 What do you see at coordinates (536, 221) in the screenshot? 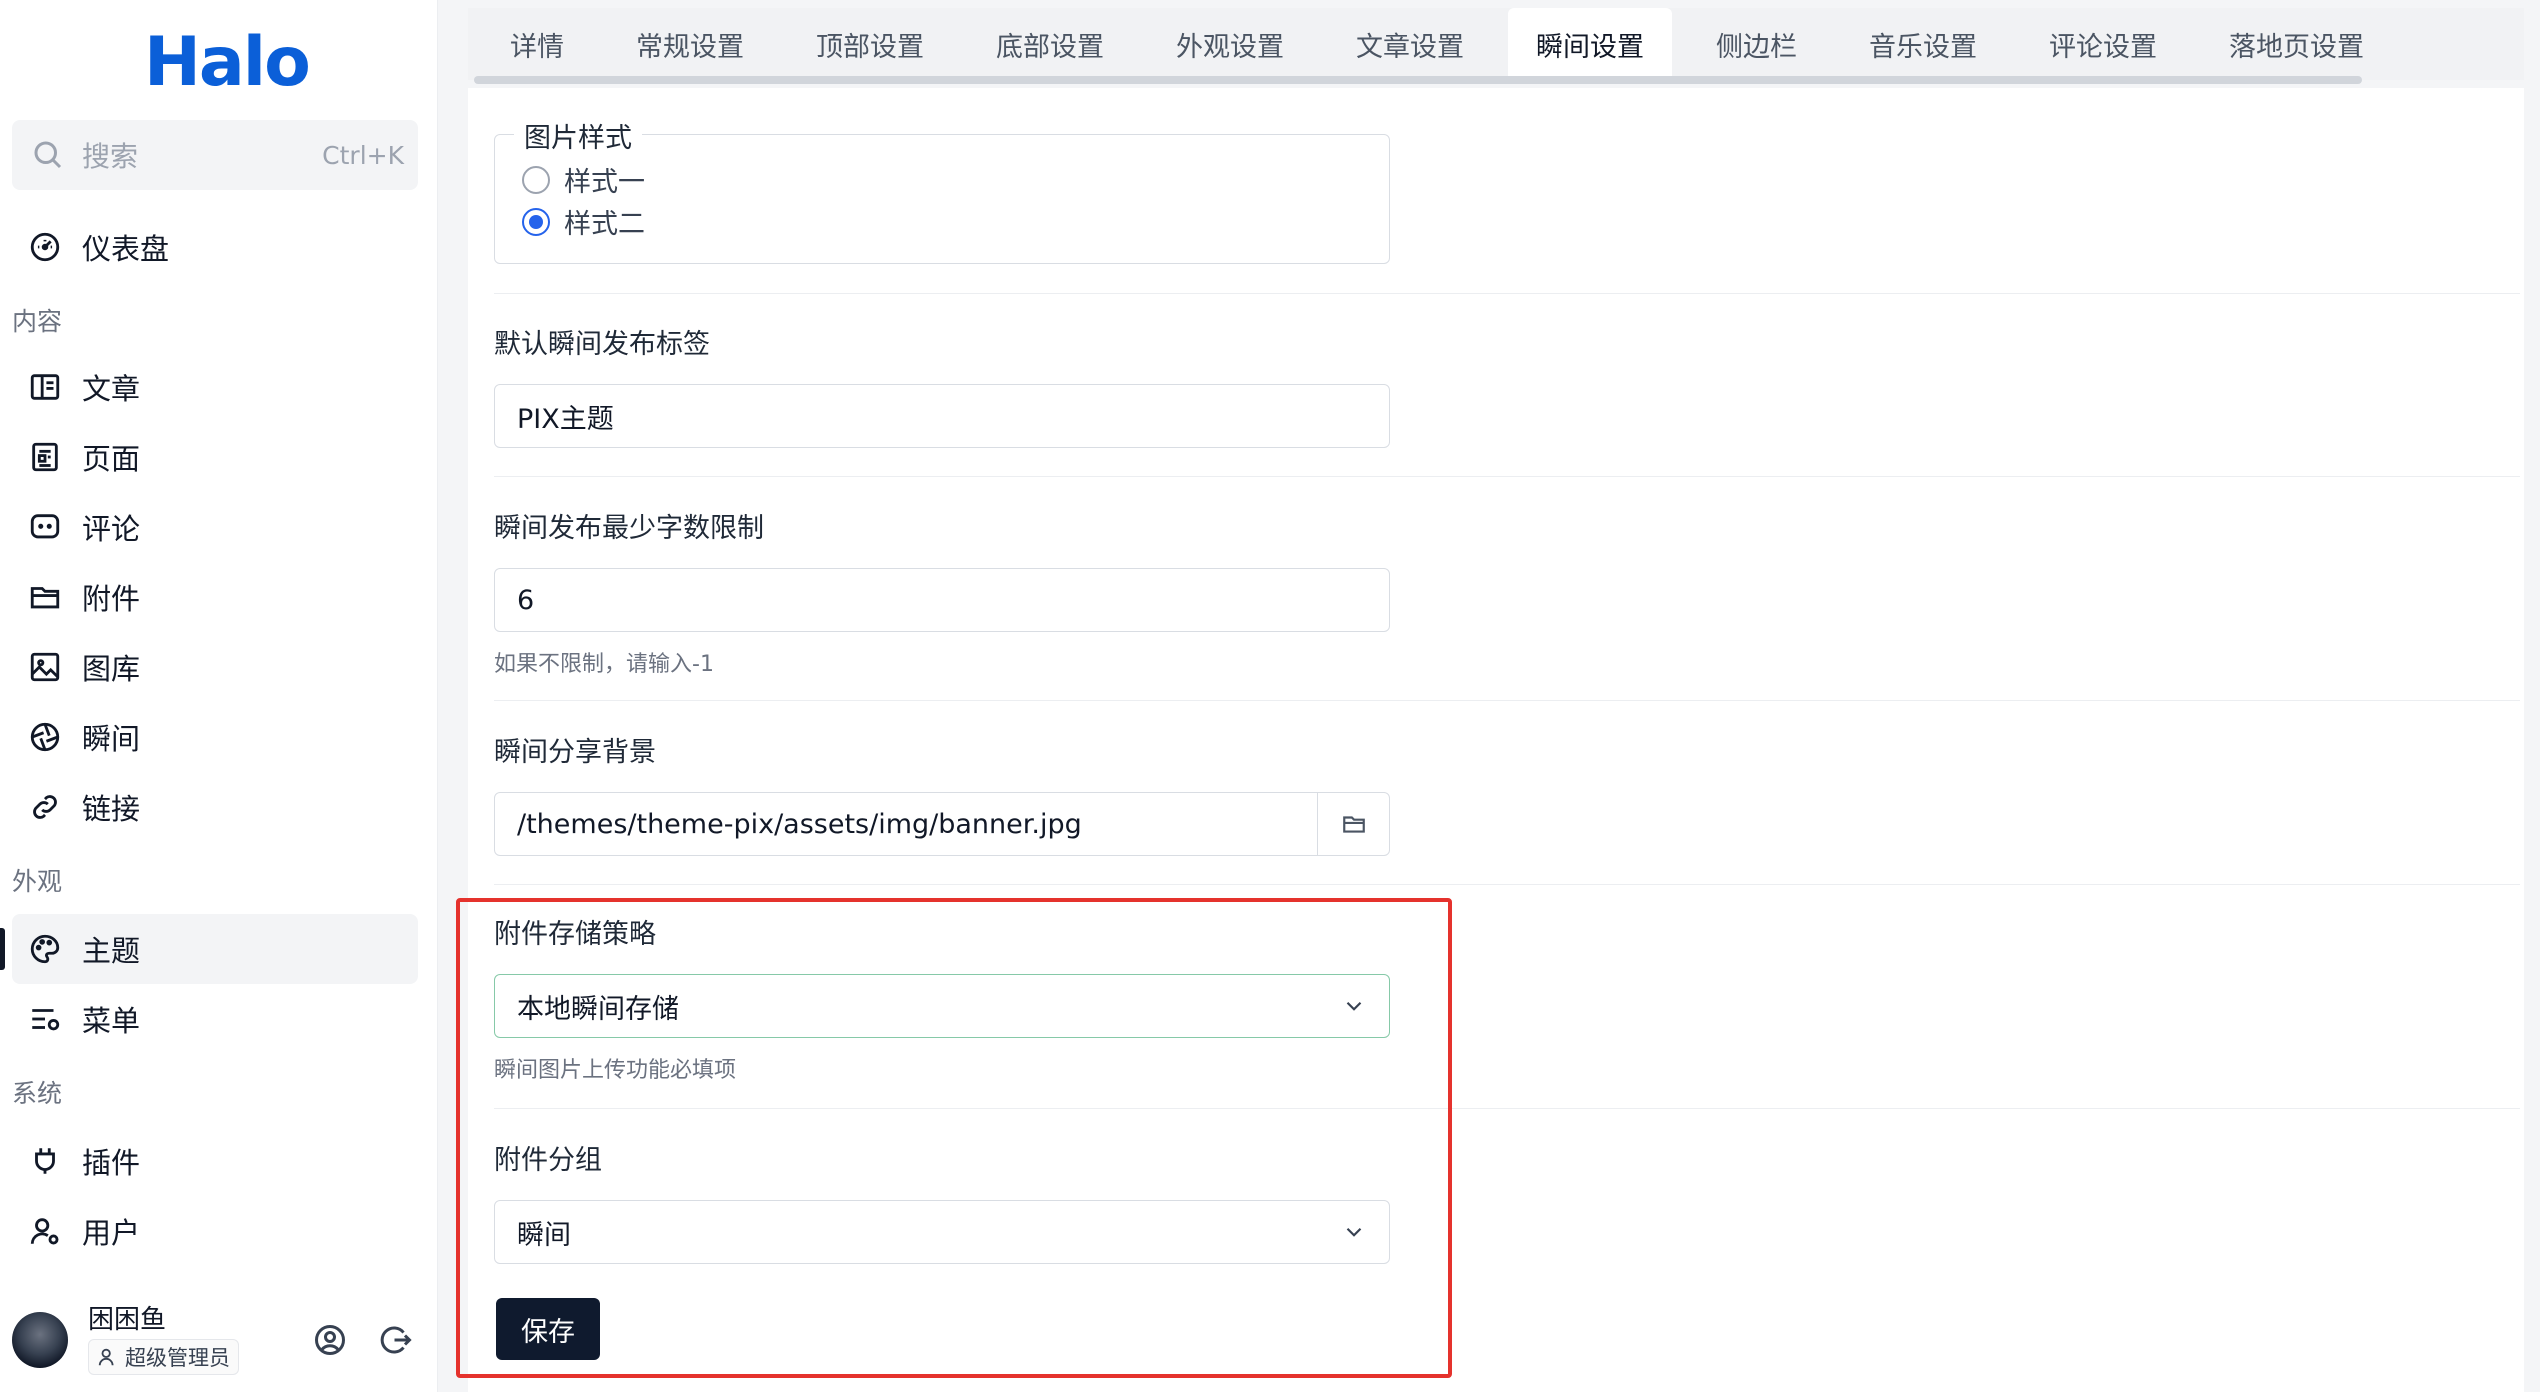
I see `radio-circle-checked` at bounding box center [536, 221].